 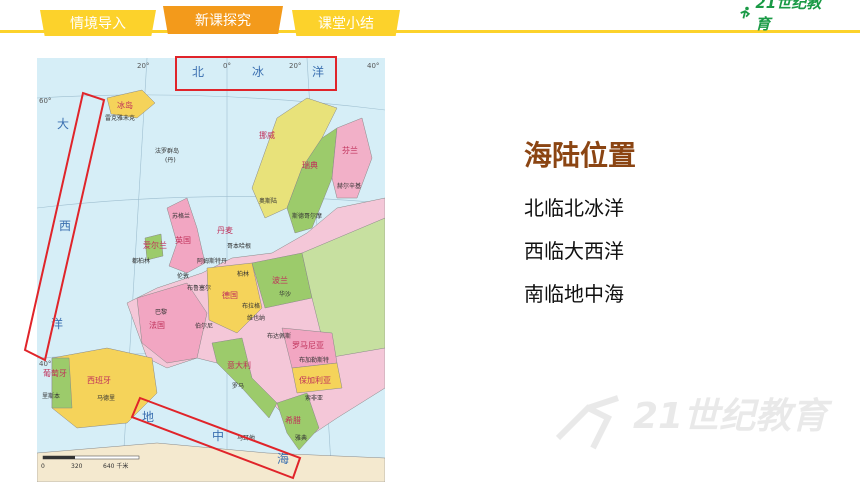 I want to click on city-label: 罗马, so click(x=238, y=386).